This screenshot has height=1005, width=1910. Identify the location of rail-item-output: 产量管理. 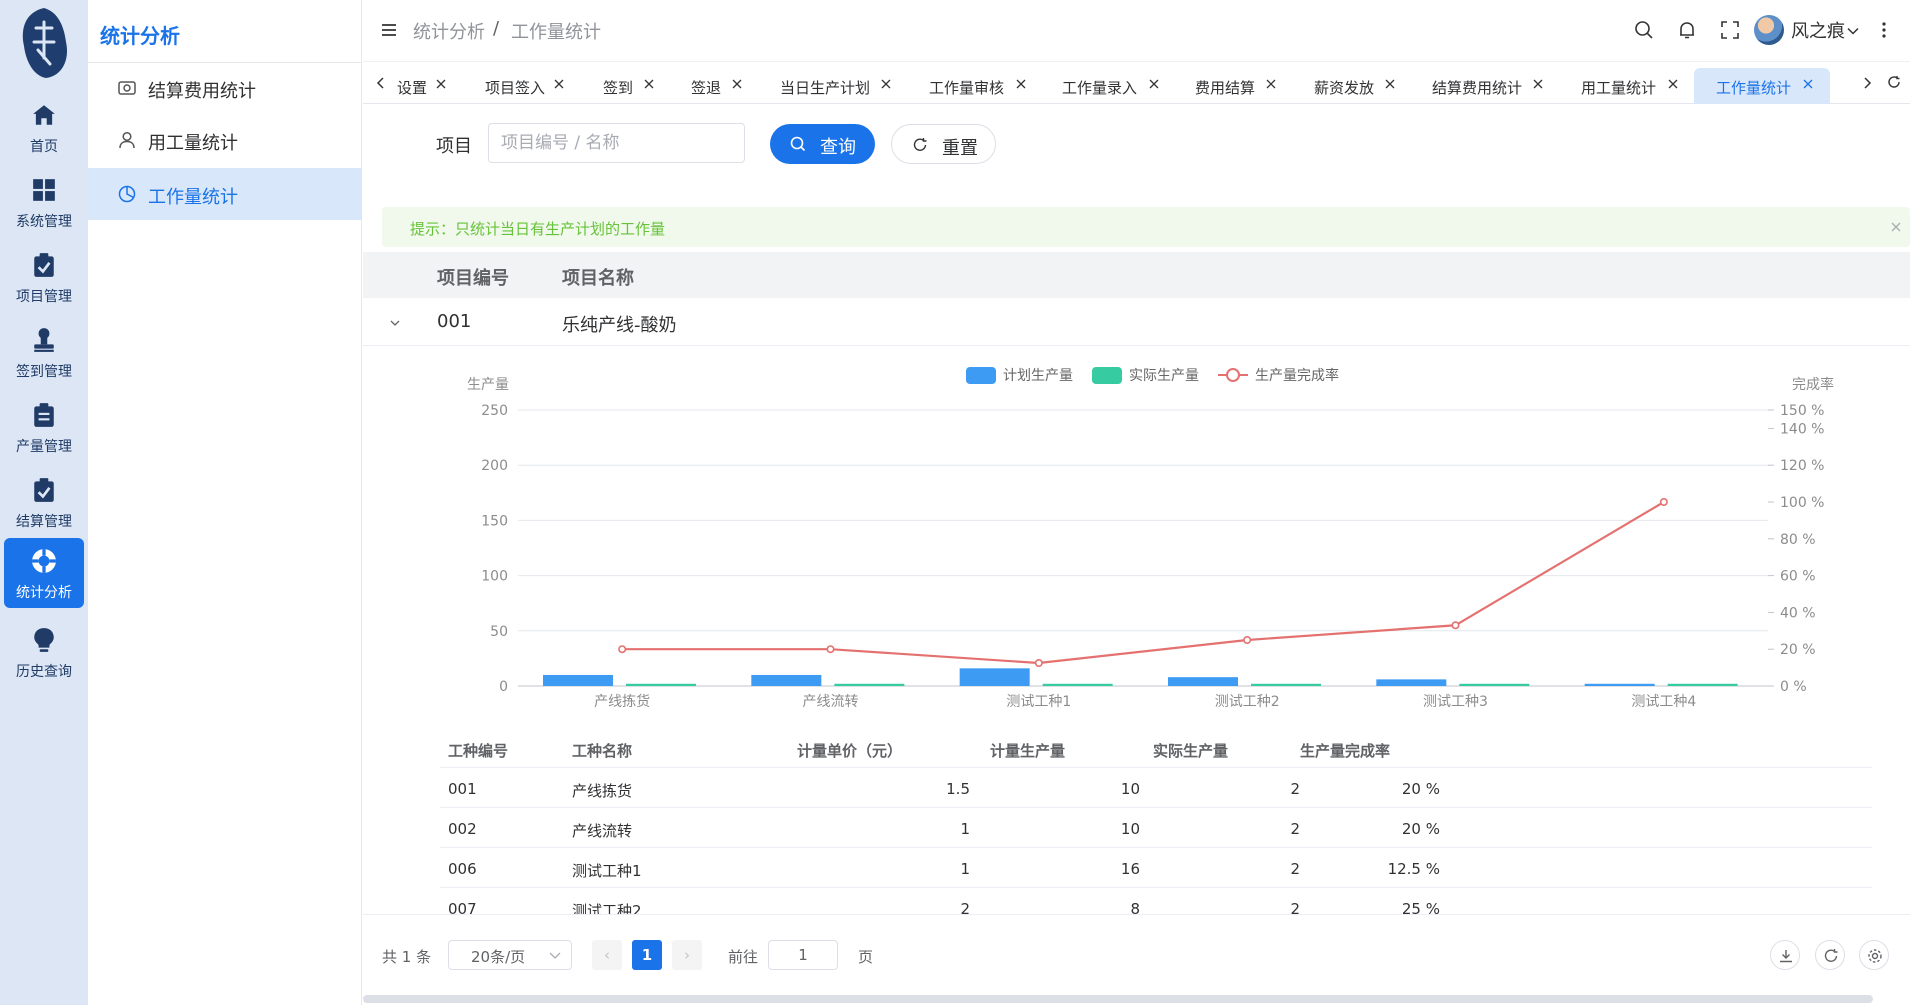
(44, 427).